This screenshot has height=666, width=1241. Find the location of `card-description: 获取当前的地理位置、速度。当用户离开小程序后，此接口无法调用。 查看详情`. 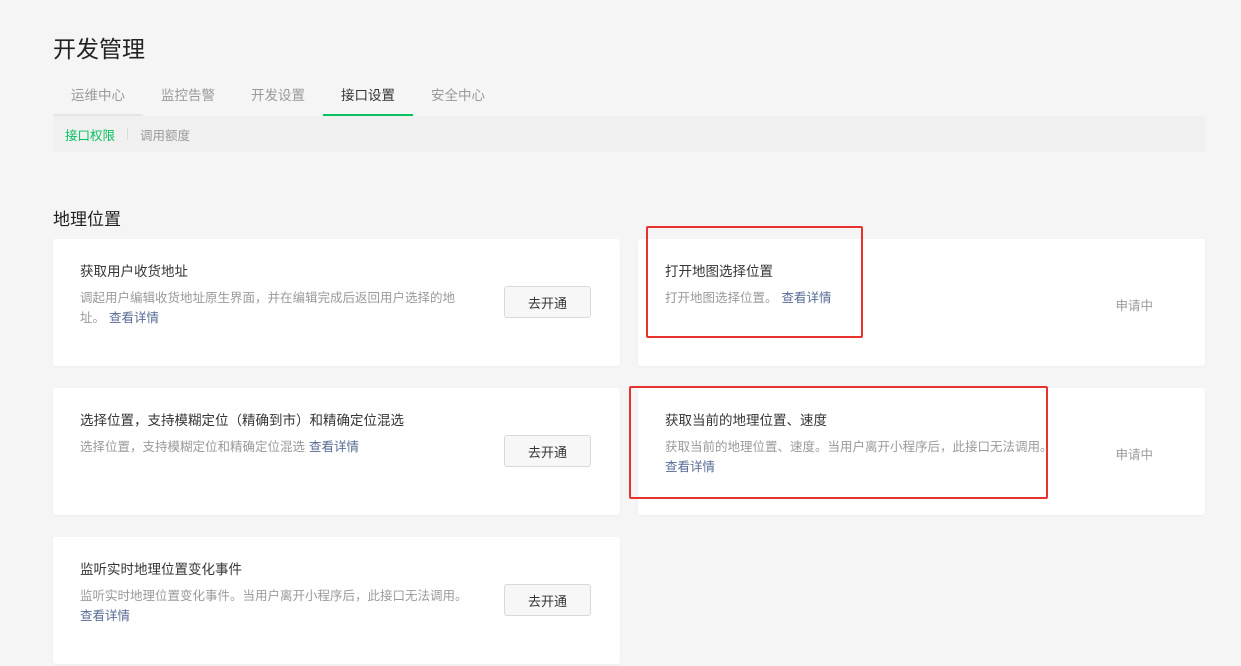

card-description: 获取当前的地理位置、速度。当用户离开小程序后，此接口无法调用。 查看详情 is located at coordinates (859, 456).